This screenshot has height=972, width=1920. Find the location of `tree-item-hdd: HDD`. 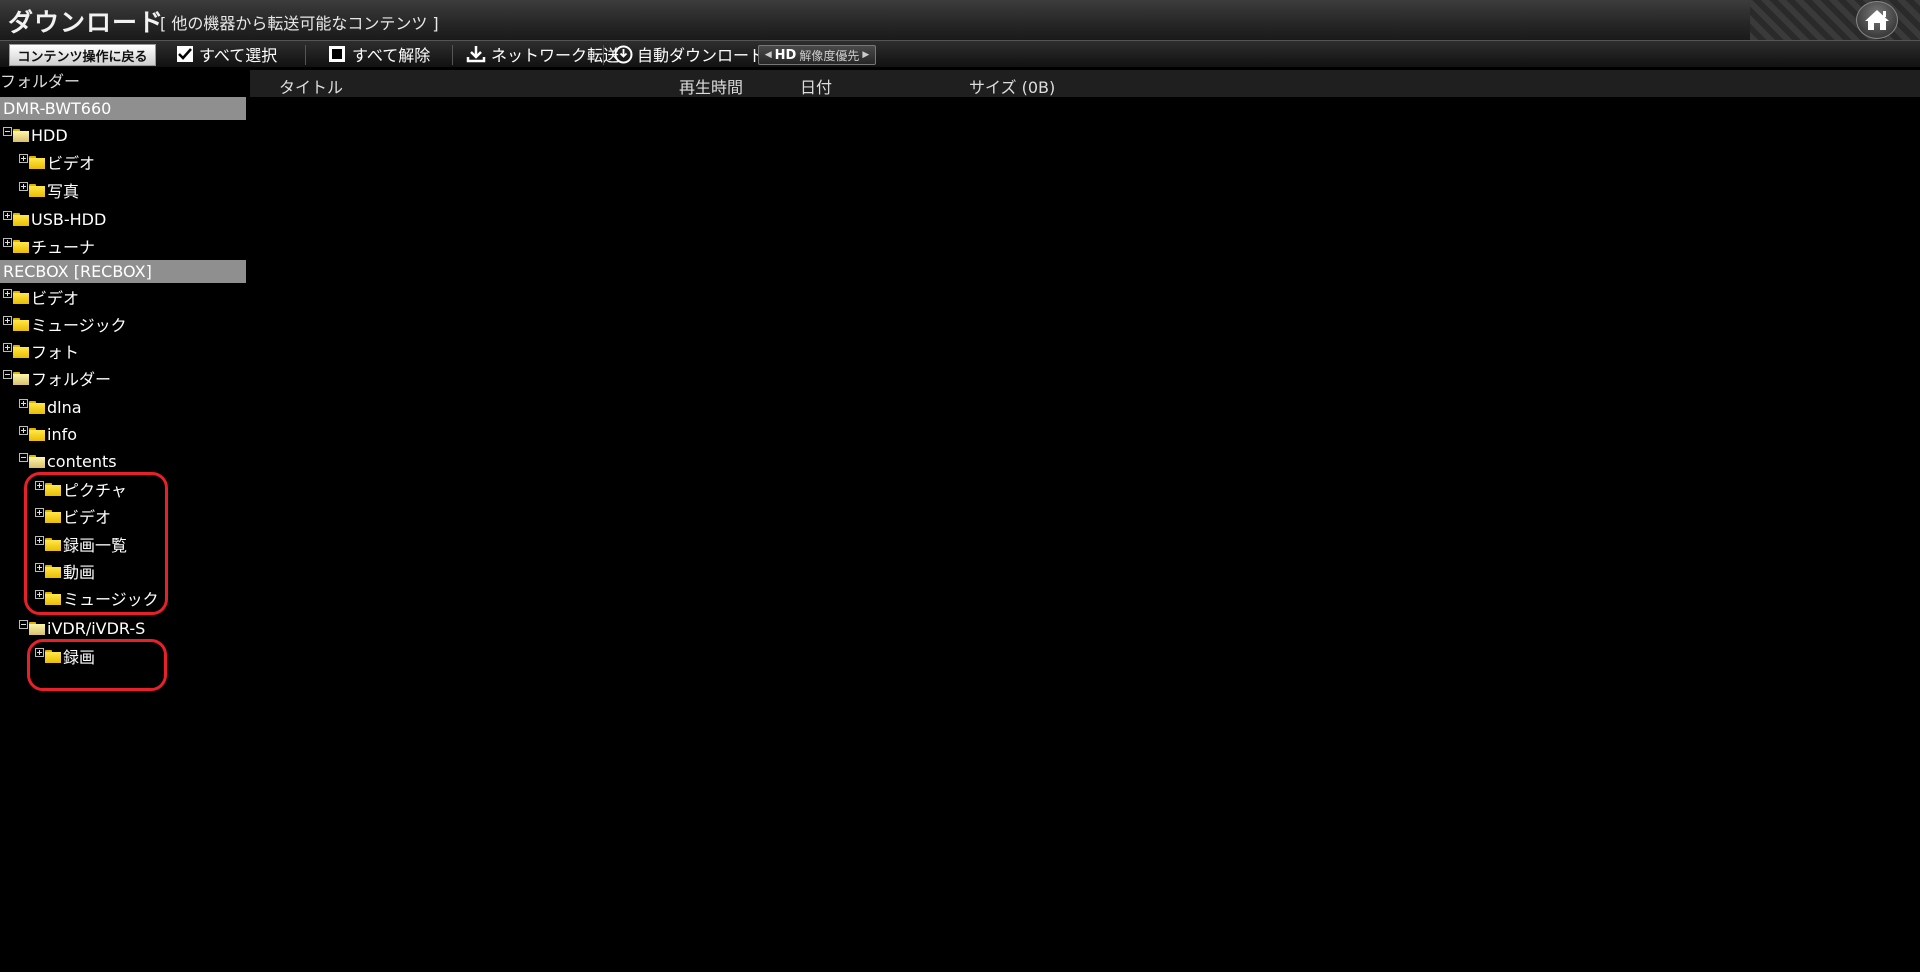

tree-item-hdd: HDD is located at coordinates (35, 135).